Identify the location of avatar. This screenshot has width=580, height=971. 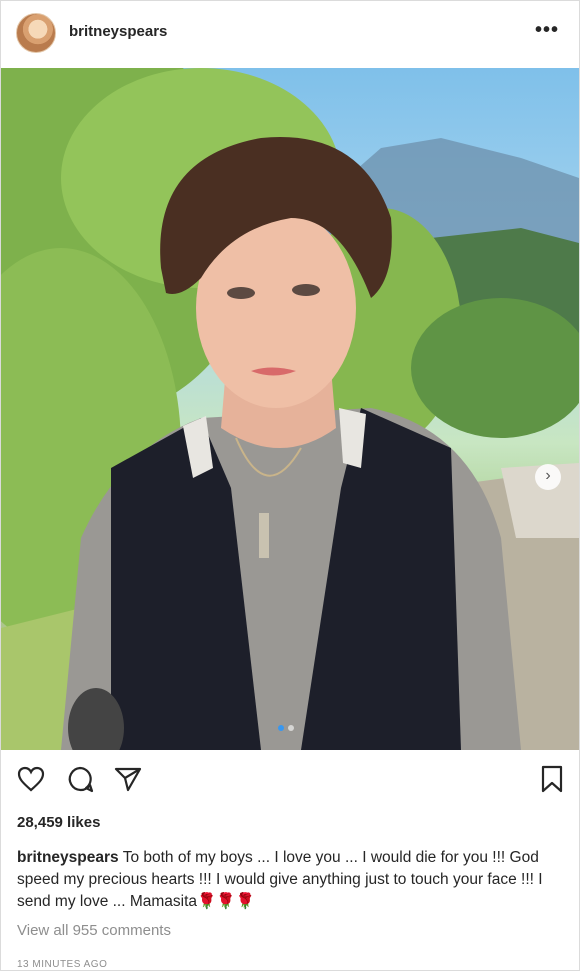
(36, 33).